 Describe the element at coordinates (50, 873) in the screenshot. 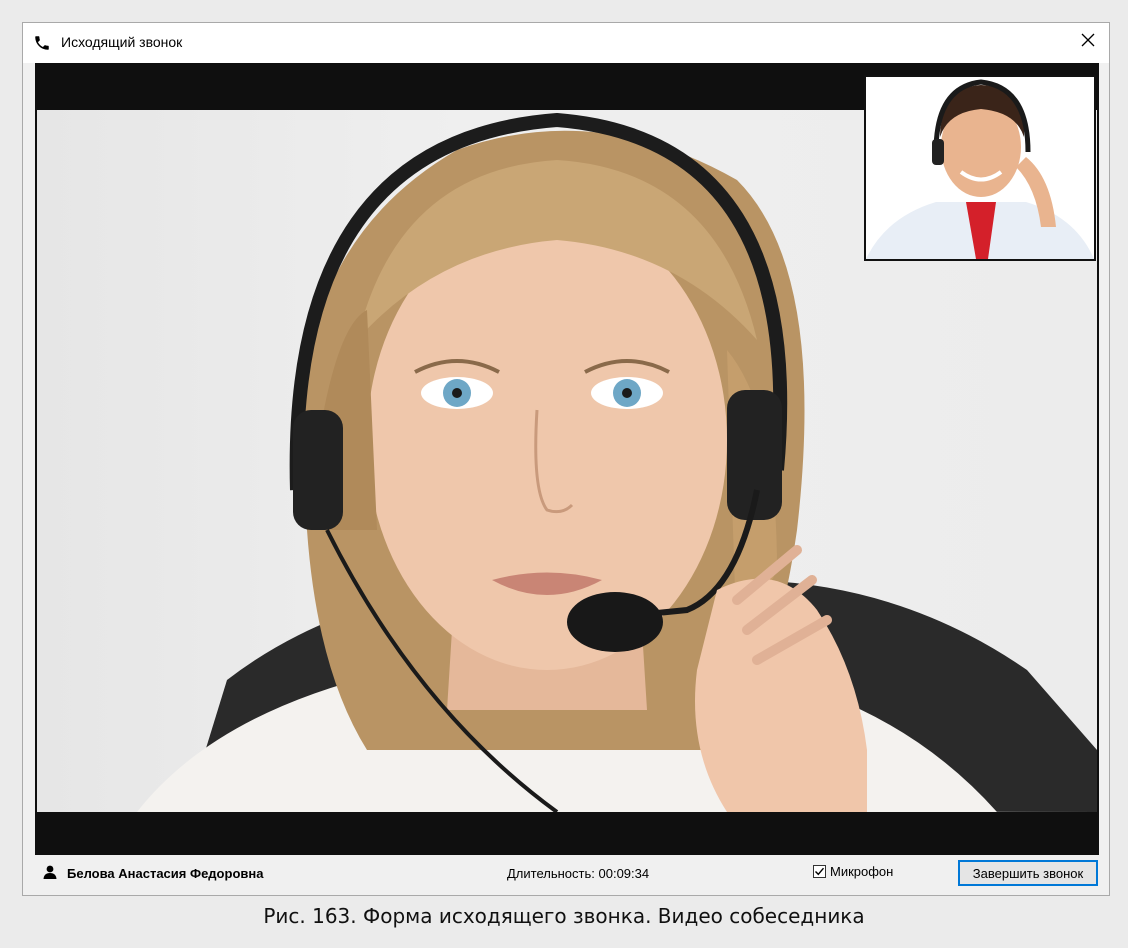

I see `user-icon` at that location.